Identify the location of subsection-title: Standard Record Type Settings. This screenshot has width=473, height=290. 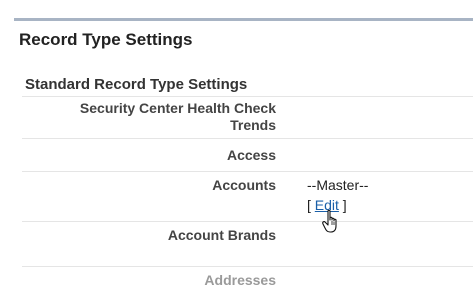
(136, 84).